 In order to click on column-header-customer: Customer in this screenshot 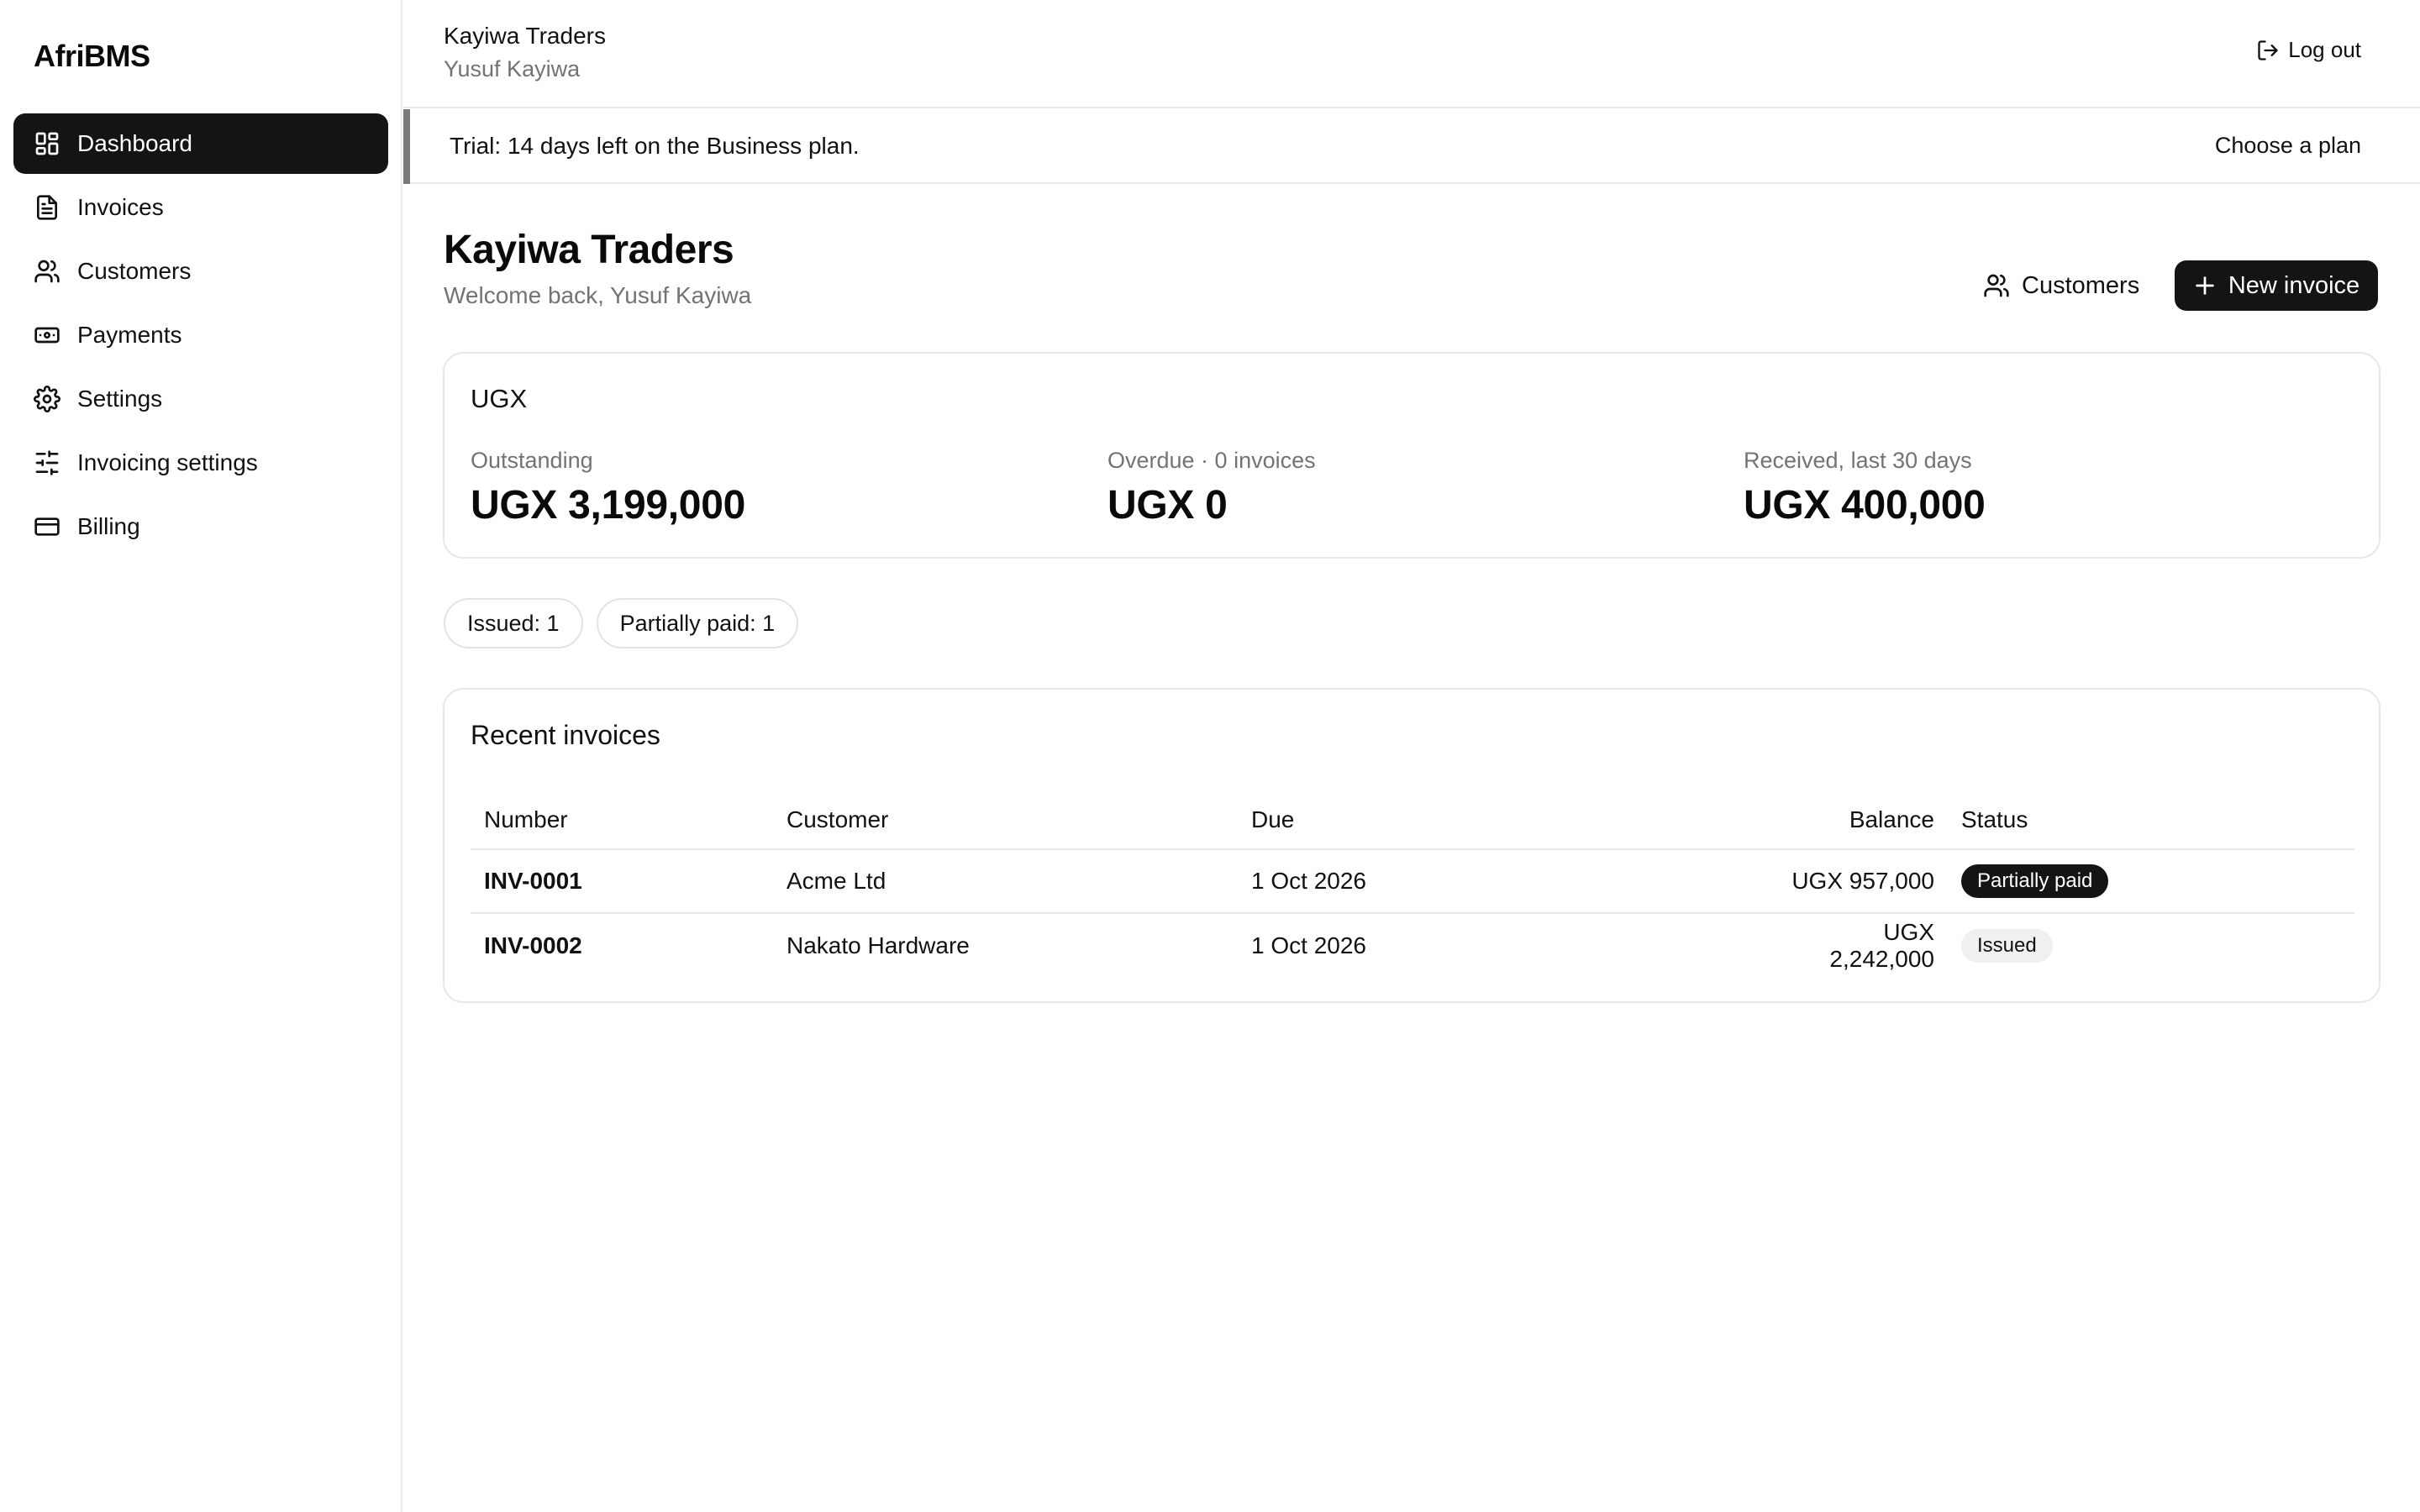, I will do `click(1005, 820)`.